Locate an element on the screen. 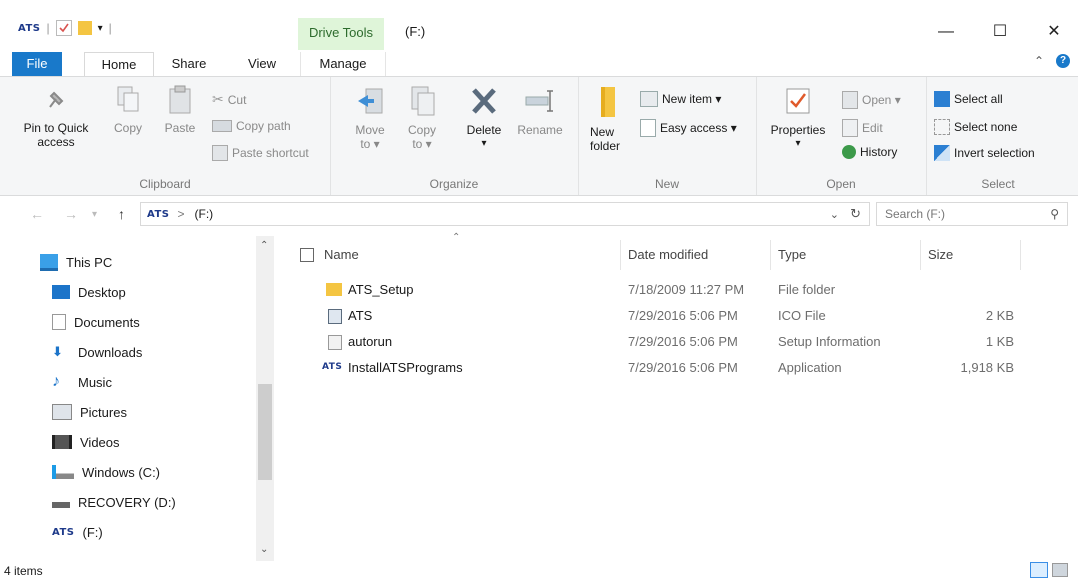 This screenshot has height=580, width=1078. select-all-checkbox is located at coordinates (307, 255).